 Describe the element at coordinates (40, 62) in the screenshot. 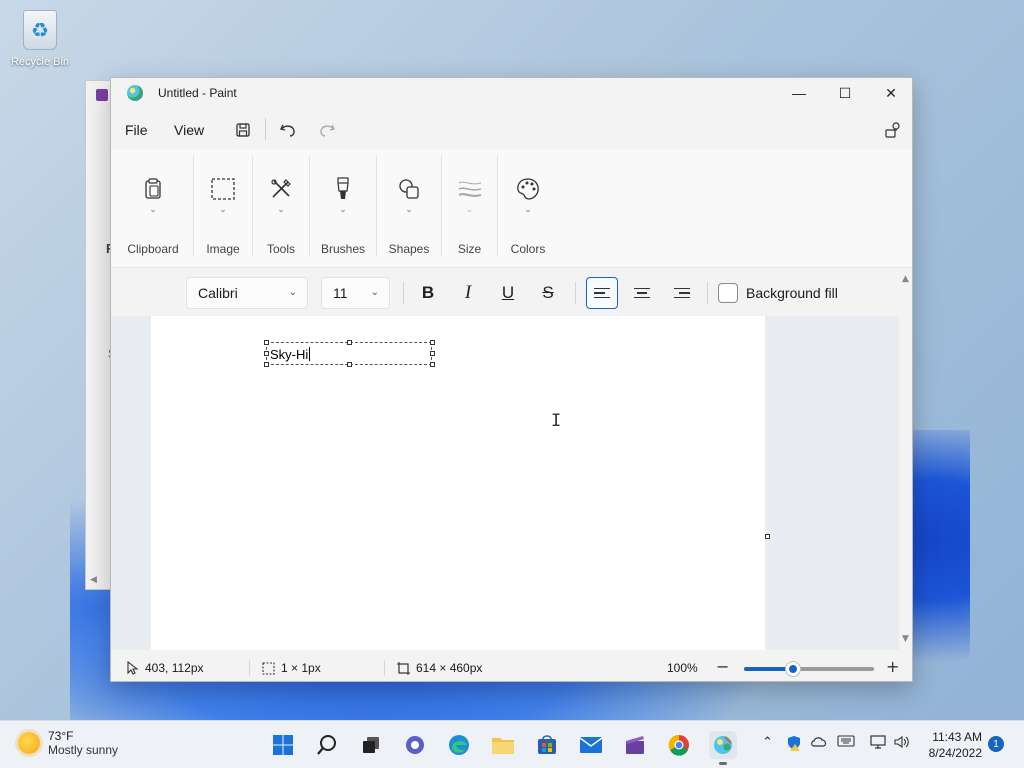

I see `recycle-bin-label: Recycle Bin` at that location.